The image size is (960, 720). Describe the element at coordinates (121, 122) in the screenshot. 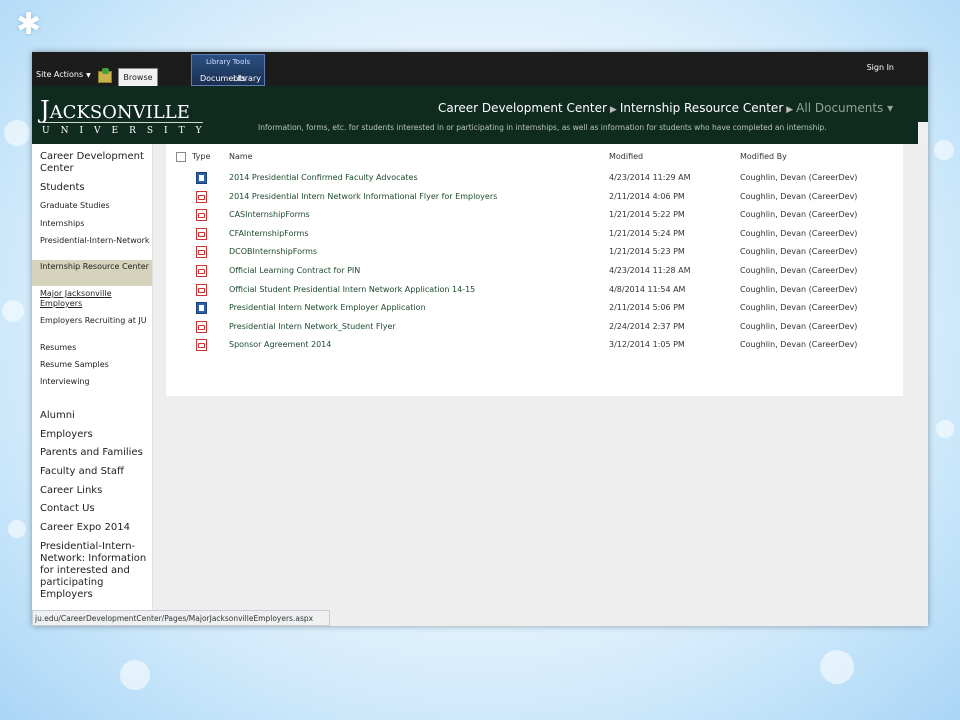

I see `logo-divider` at that location.